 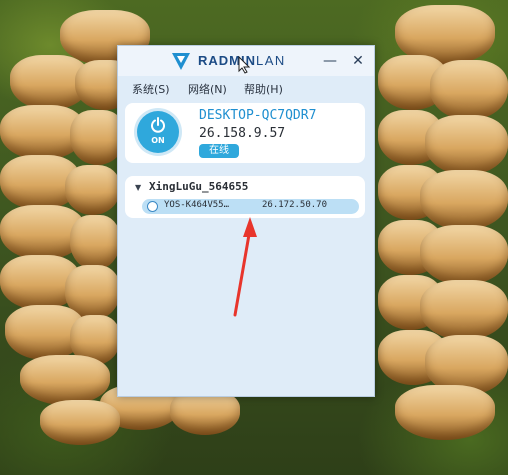 I want to click on title-bar: RADMINLAN — ✕, so click(x=246, y=61).